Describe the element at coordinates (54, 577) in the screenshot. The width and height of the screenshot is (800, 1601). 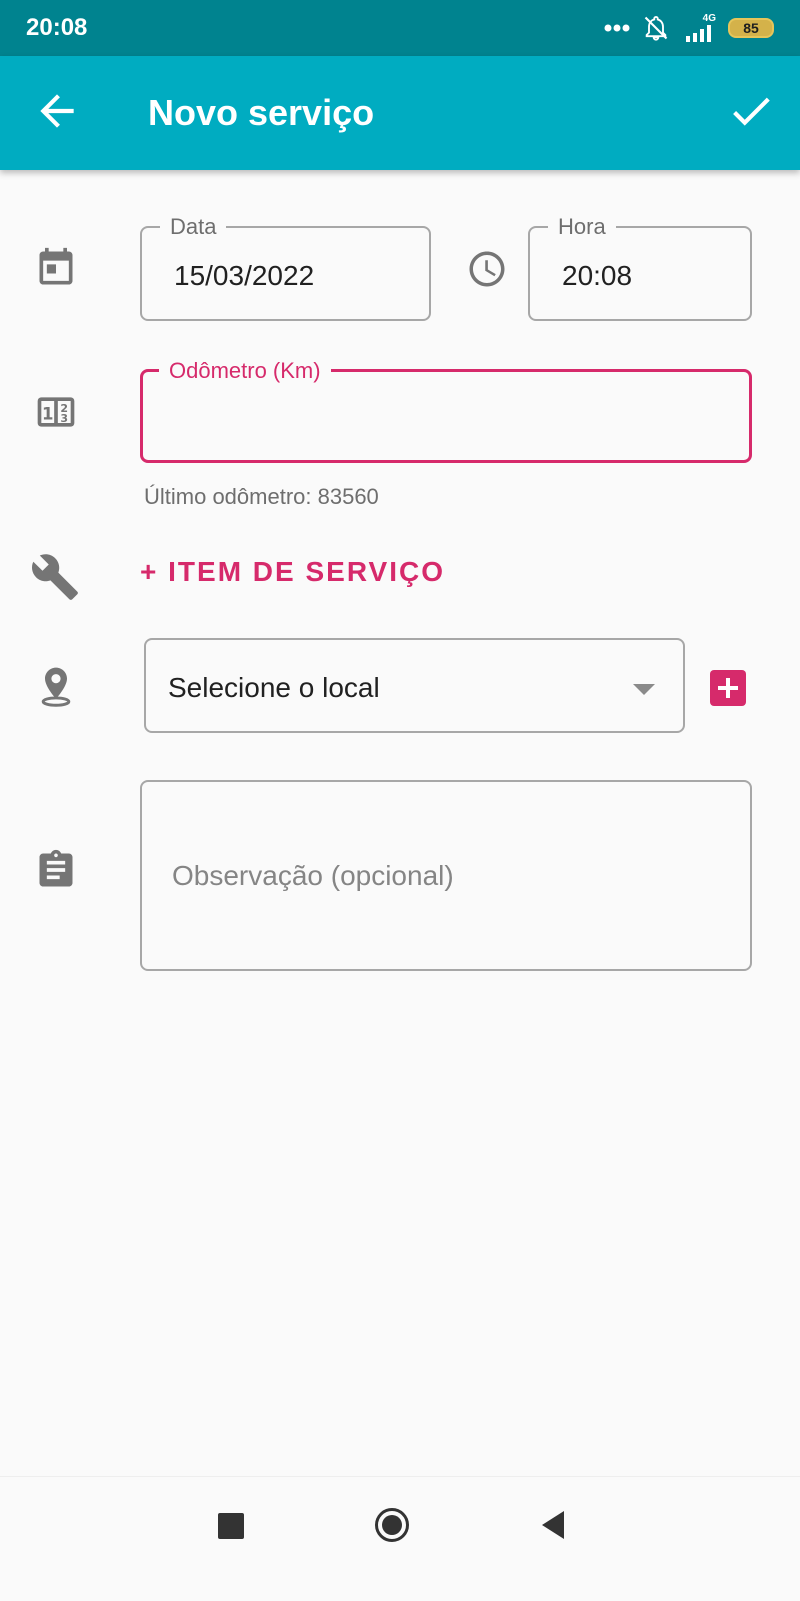
I see `wrench-icon` at that location.